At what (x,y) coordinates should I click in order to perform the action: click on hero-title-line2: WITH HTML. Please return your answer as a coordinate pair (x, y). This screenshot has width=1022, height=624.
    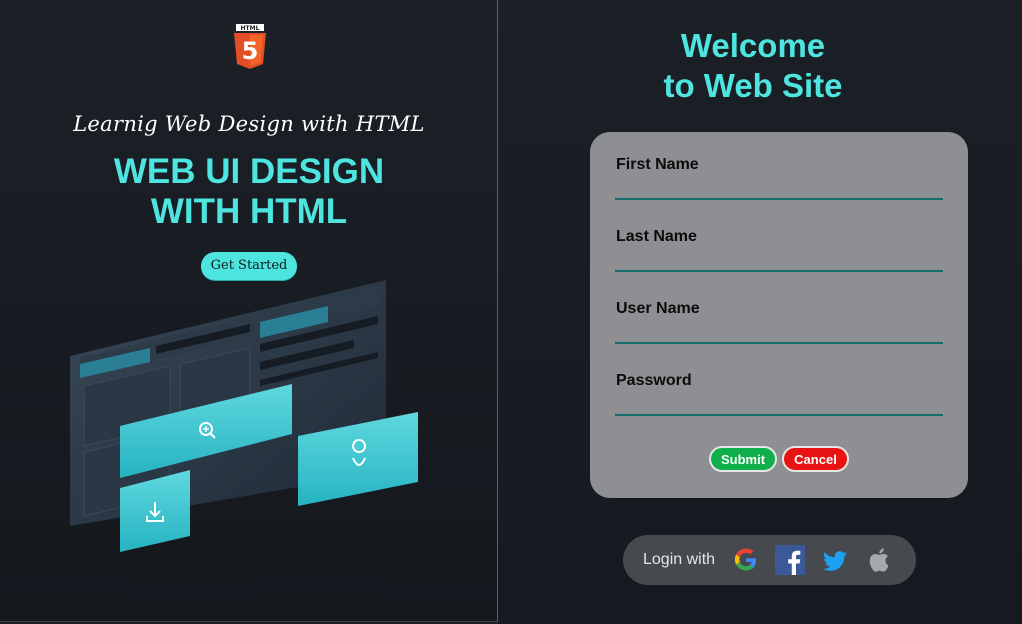
    Looking at the image, I should click on (249, 211).